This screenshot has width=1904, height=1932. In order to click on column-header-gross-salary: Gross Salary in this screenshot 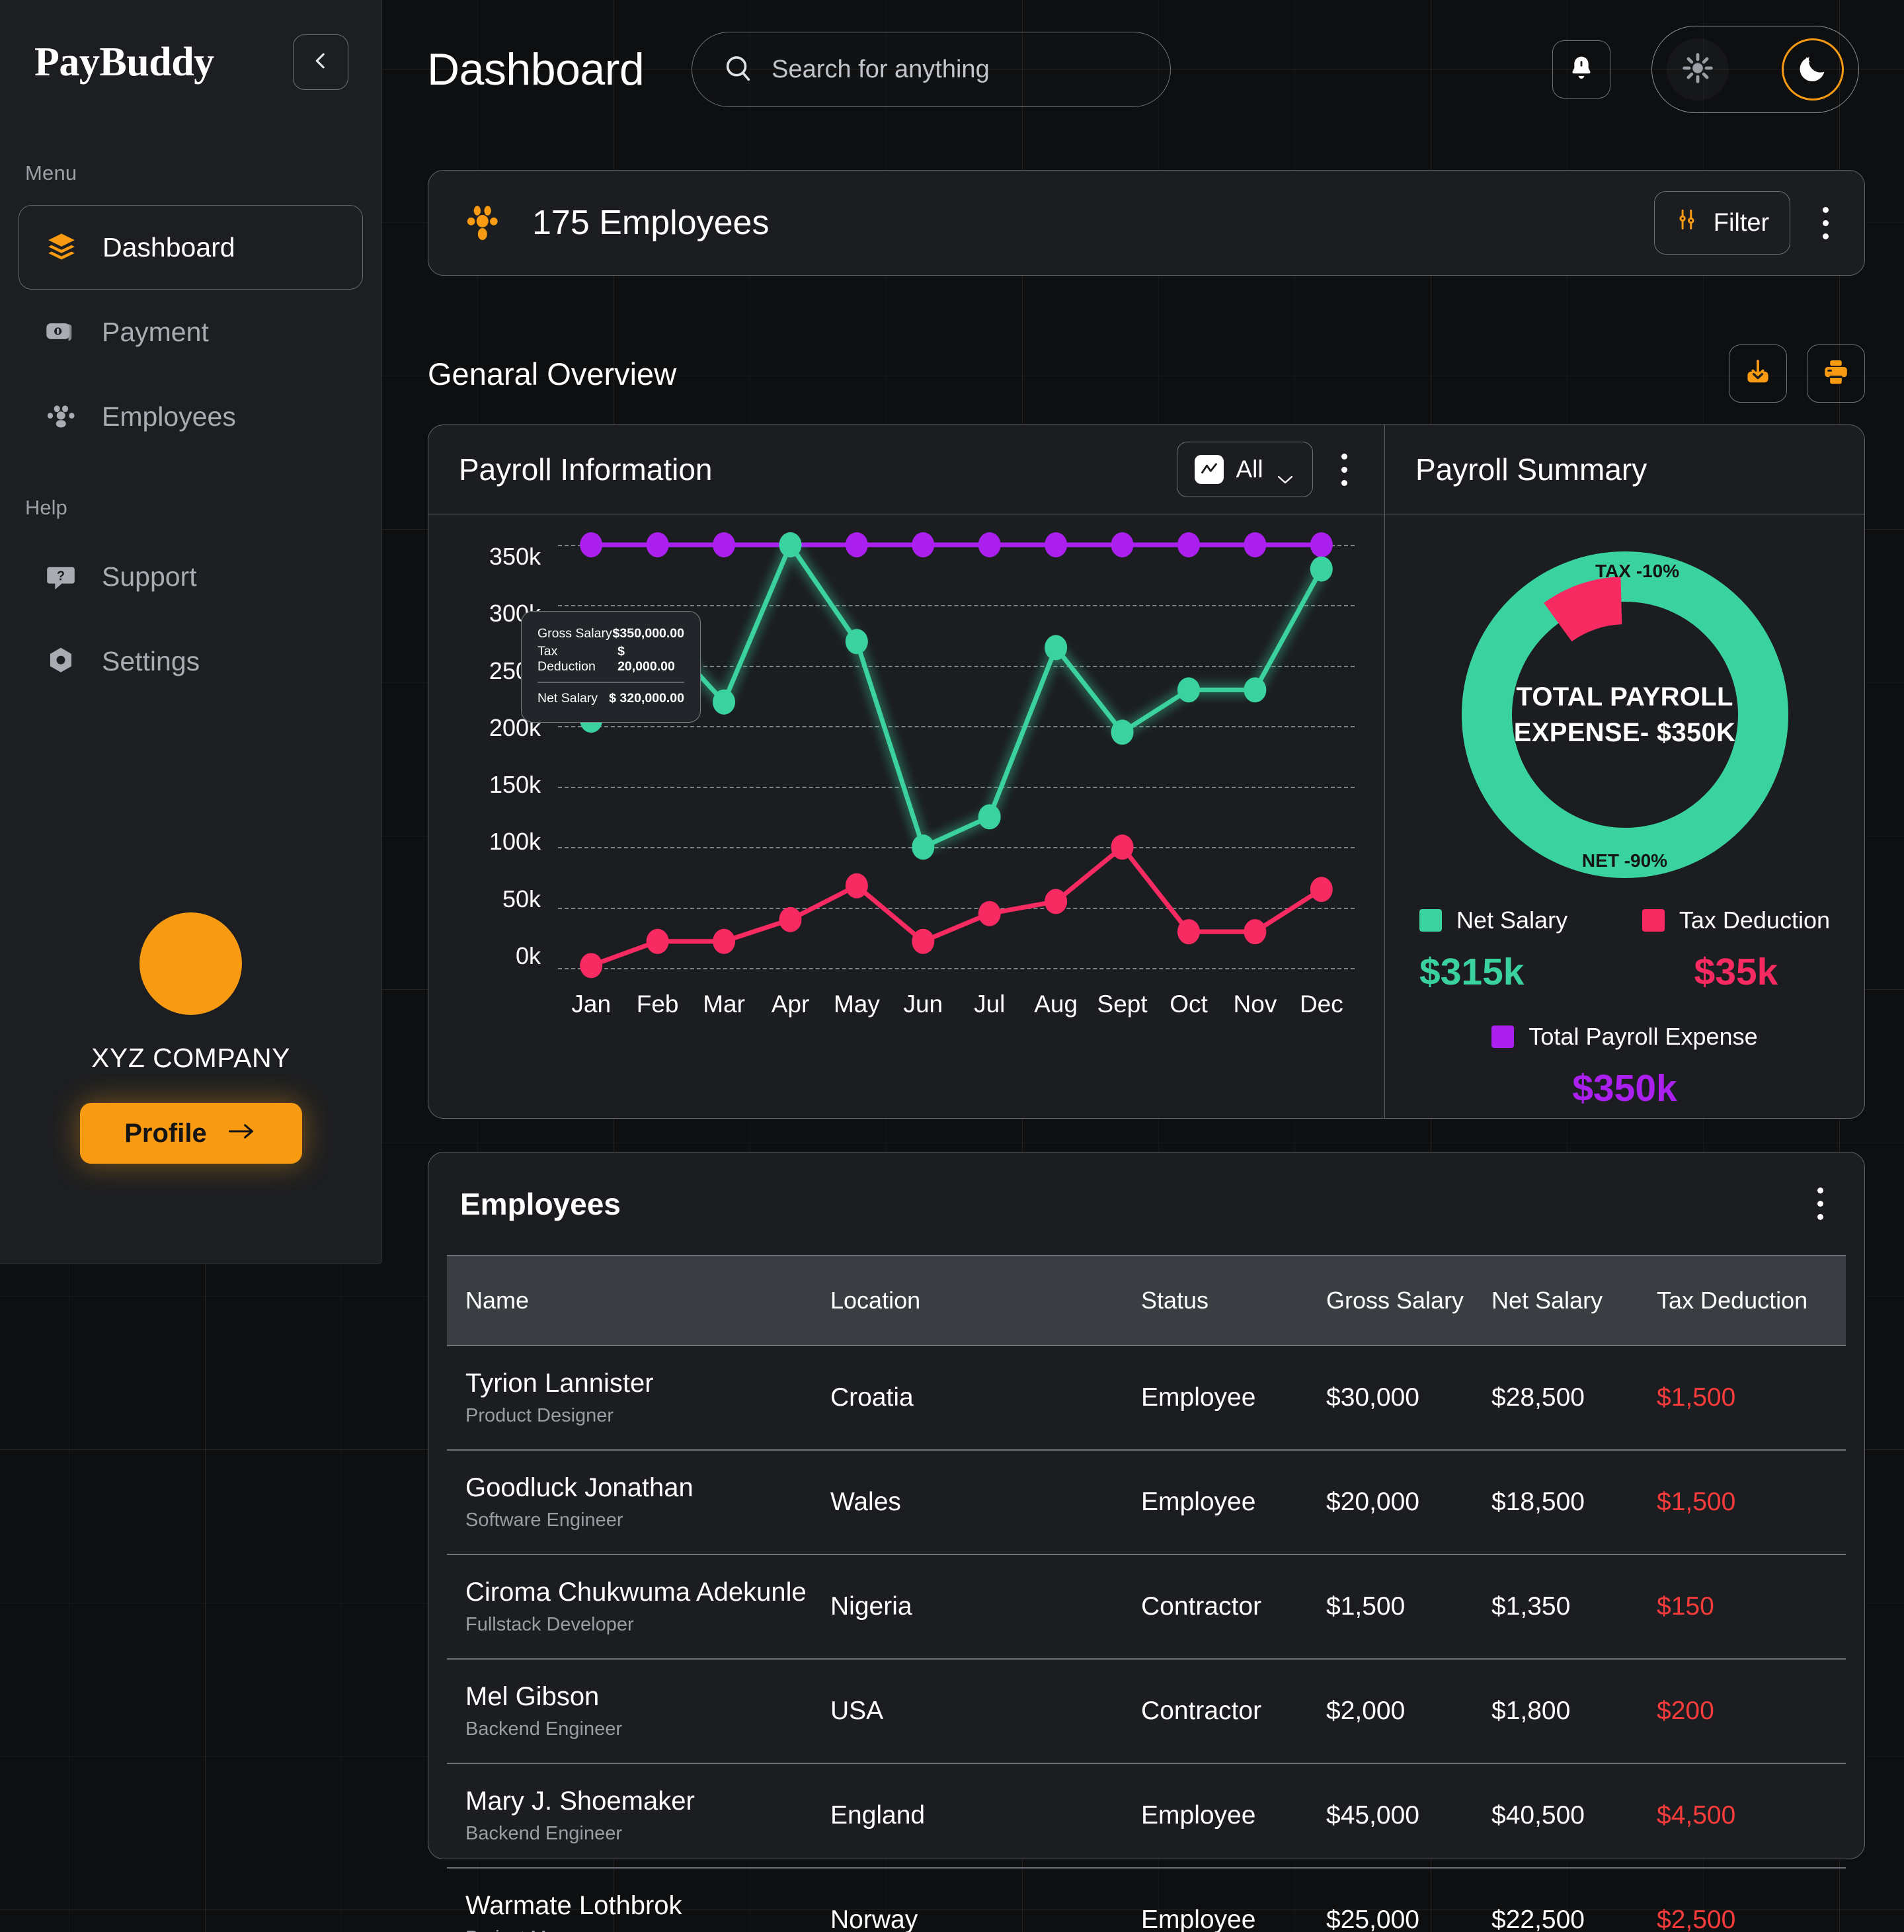, I will do `click(1408, 1301)`.